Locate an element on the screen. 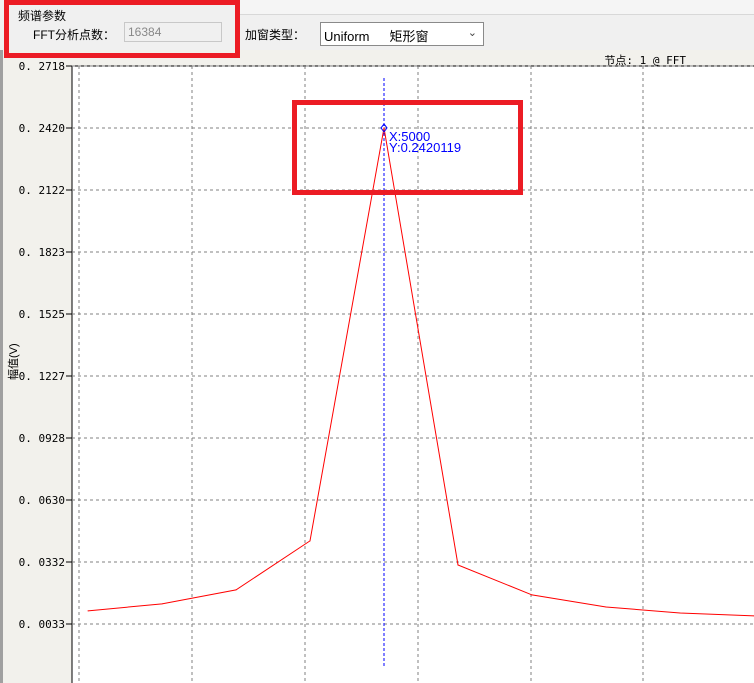  y-tick-label: 0. 1227 is located at coordinates (42, 376).